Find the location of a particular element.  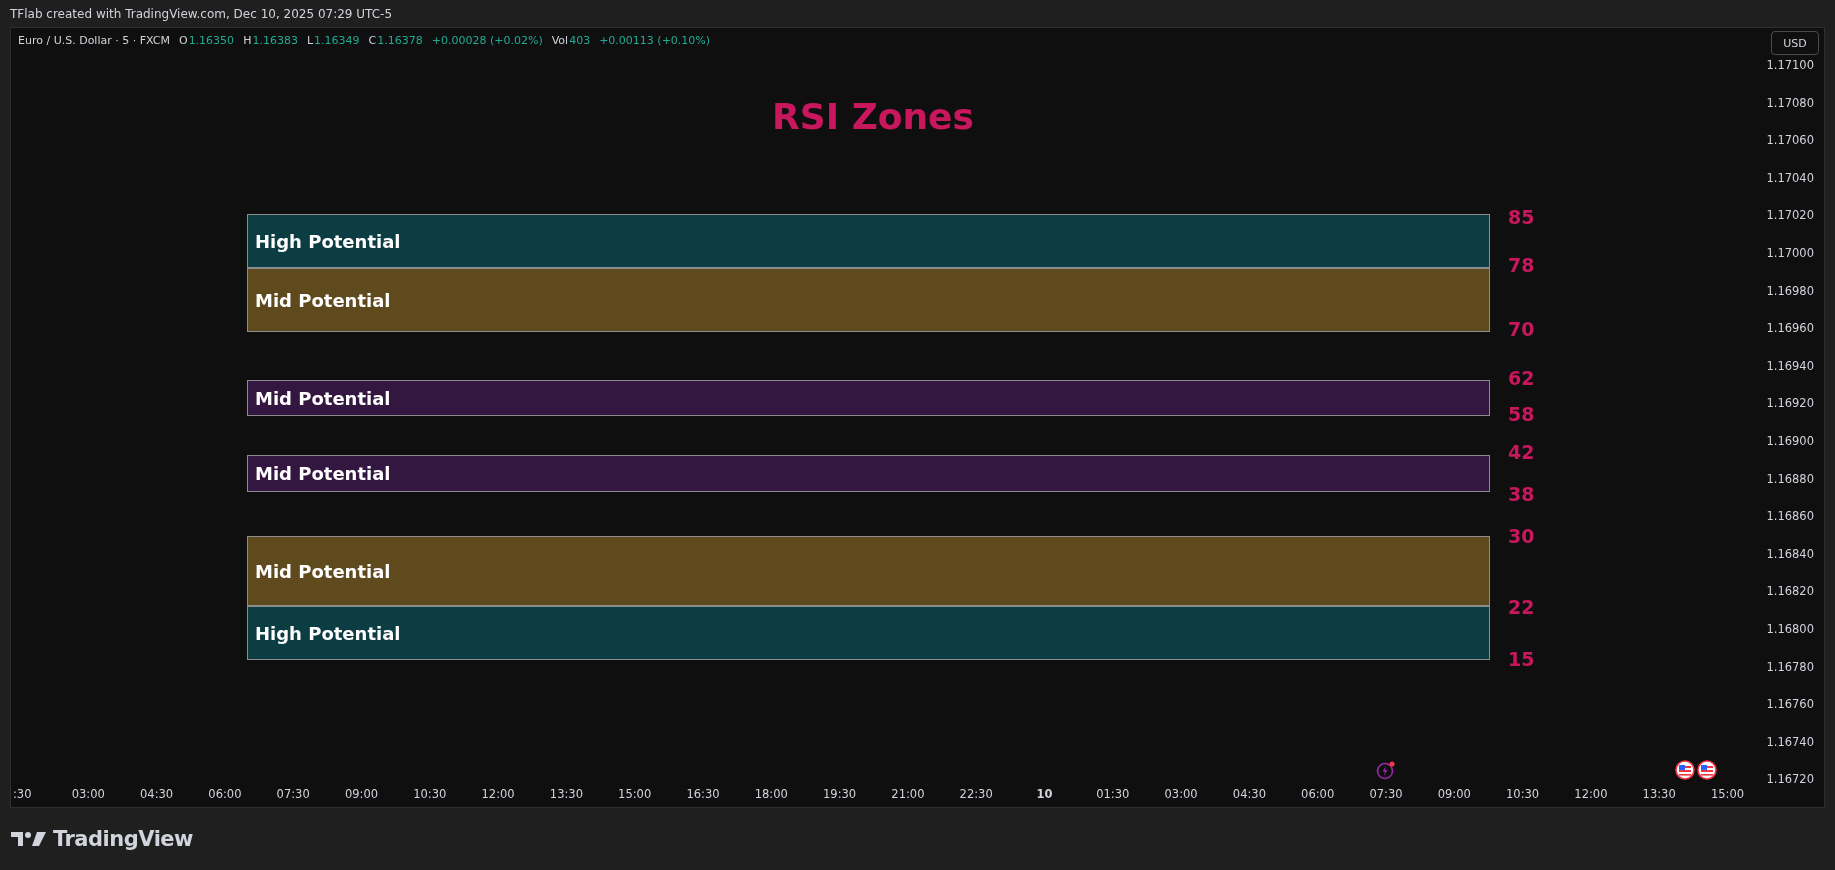

time-label: 19:30 is located at coordinates (840, 794).